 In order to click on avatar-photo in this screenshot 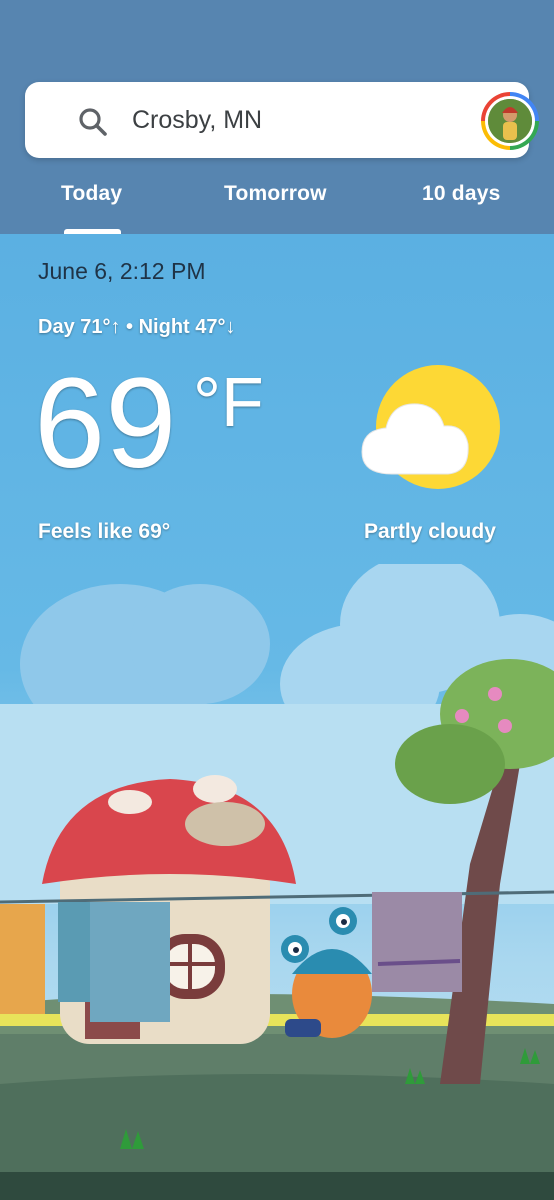, I will do `click(510, 121)`.